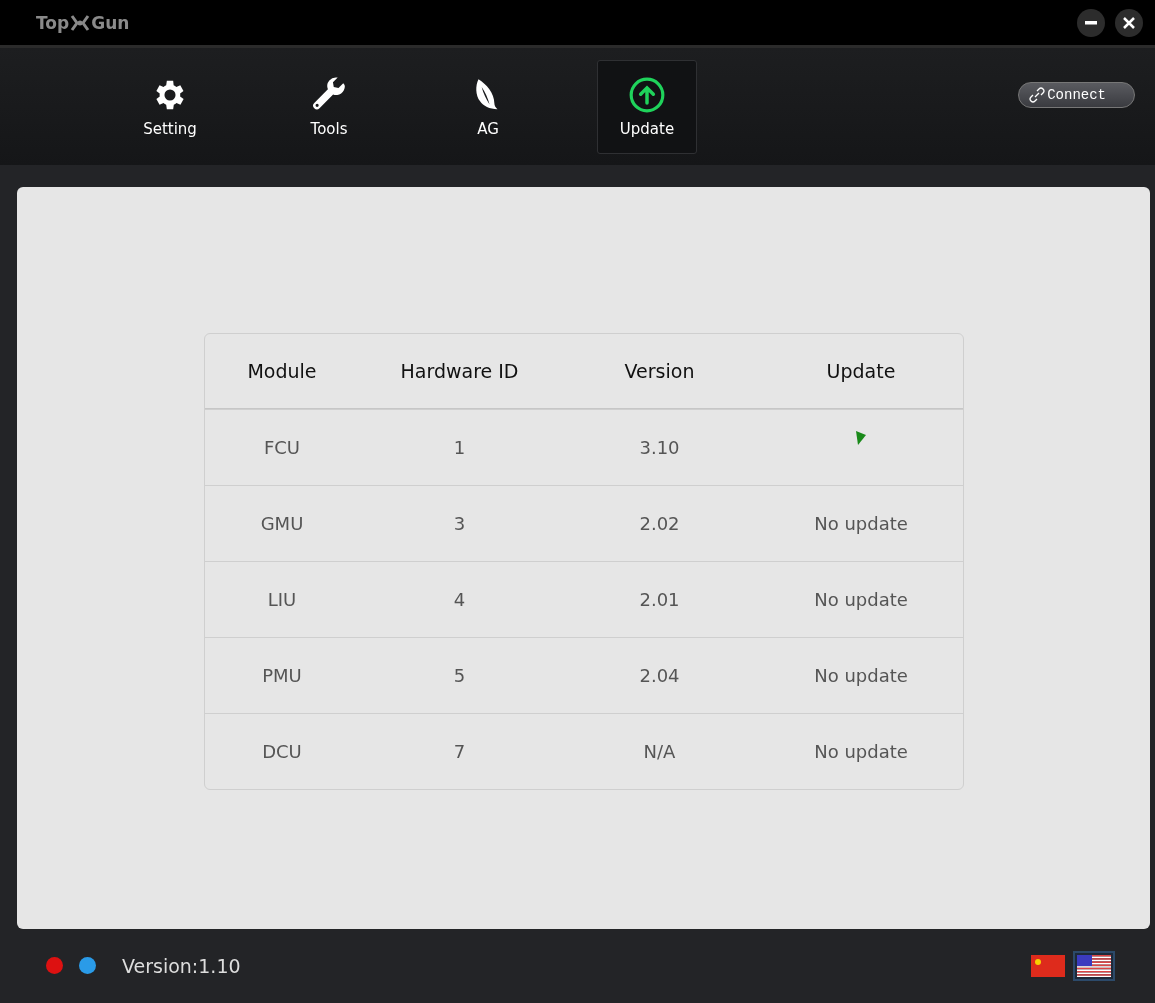 The image size is (1155, 1003). Describe the element at coordinates (1037, 94) in the screenshot. I see `link-icon` at that location.